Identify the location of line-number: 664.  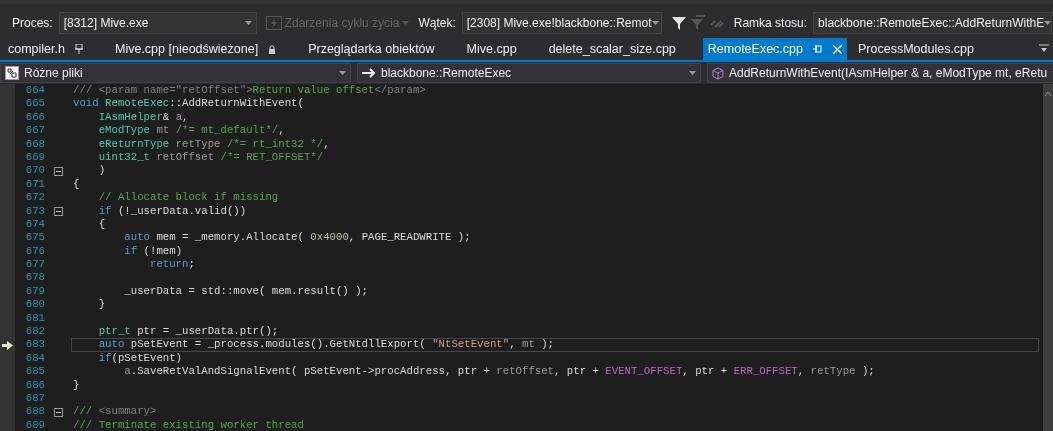
(34, 91).